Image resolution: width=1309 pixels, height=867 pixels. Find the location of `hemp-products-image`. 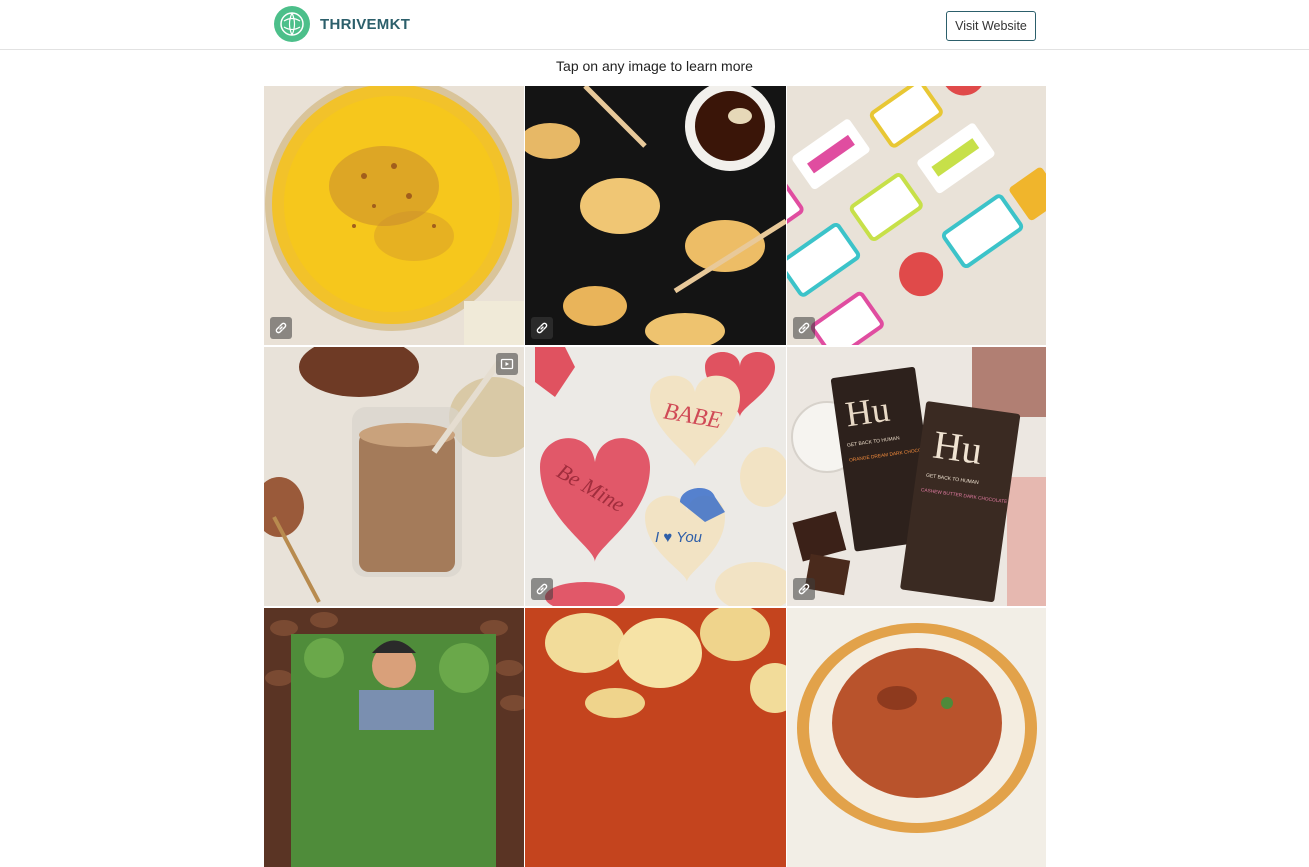

hemp-products-image is located at coordinates (916, 215).